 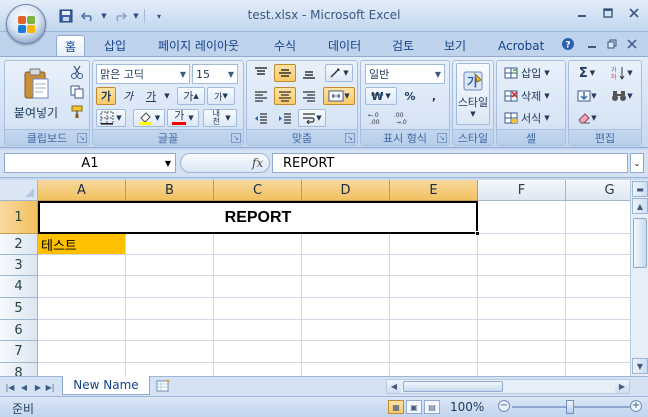 What do you see at coordinates (582, 13) in the screenshot?
I see `minimize-icon` at bounding box center [582, 13].